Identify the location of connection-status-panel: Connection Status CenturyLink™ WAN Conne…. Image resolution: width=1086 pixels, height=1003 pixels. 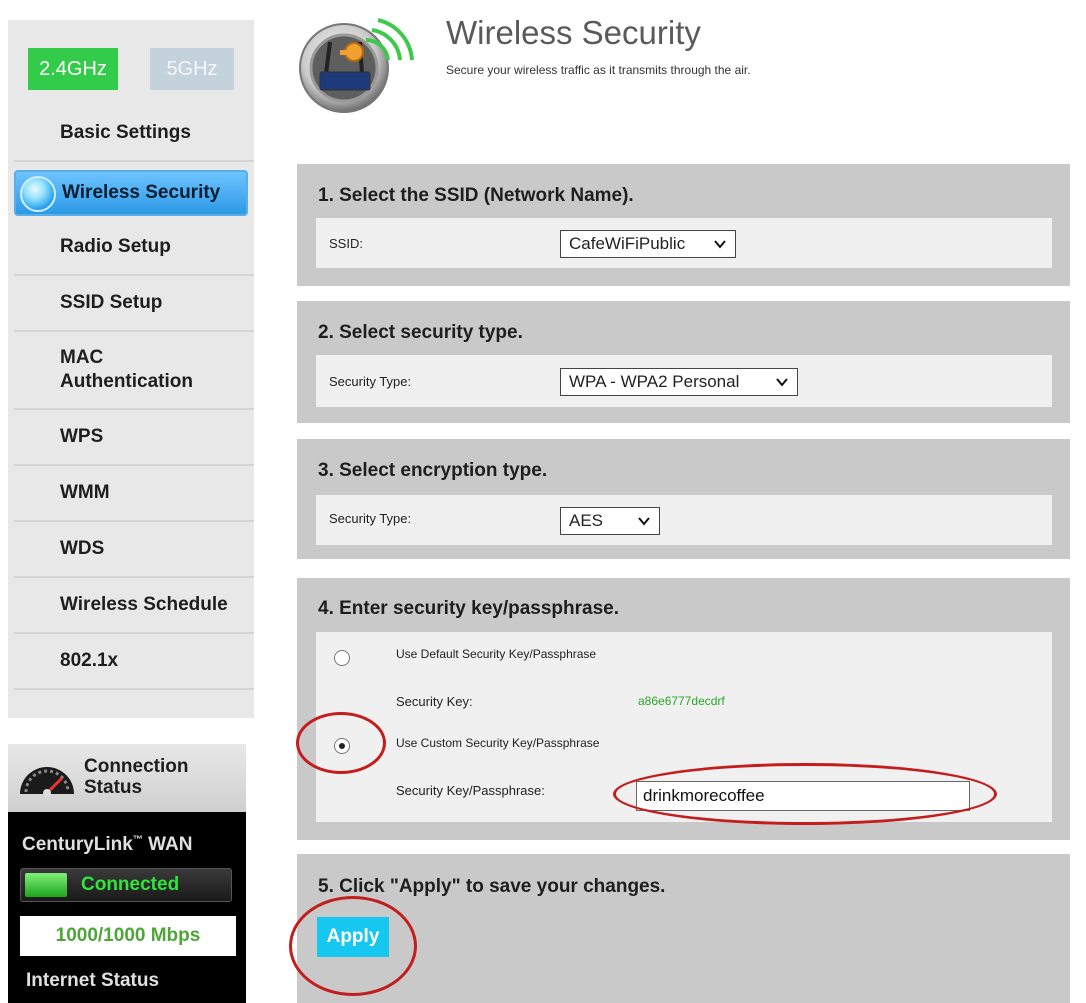
(127, 873).